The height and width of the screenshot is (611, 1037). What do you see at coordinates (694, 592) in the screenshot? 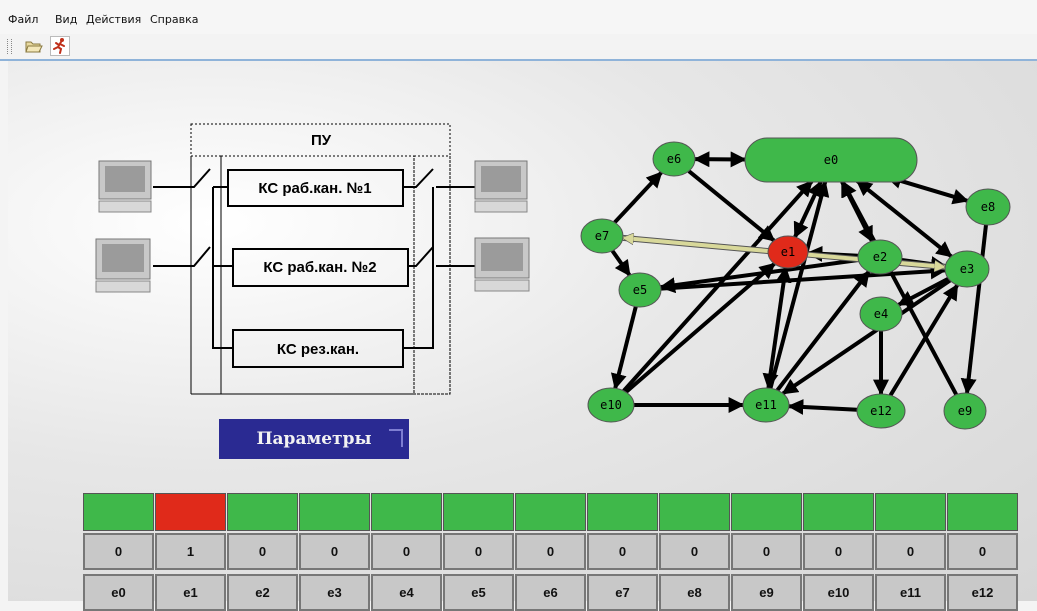
I see `name-cell-e8: e8` at bounding box center [694, 592].